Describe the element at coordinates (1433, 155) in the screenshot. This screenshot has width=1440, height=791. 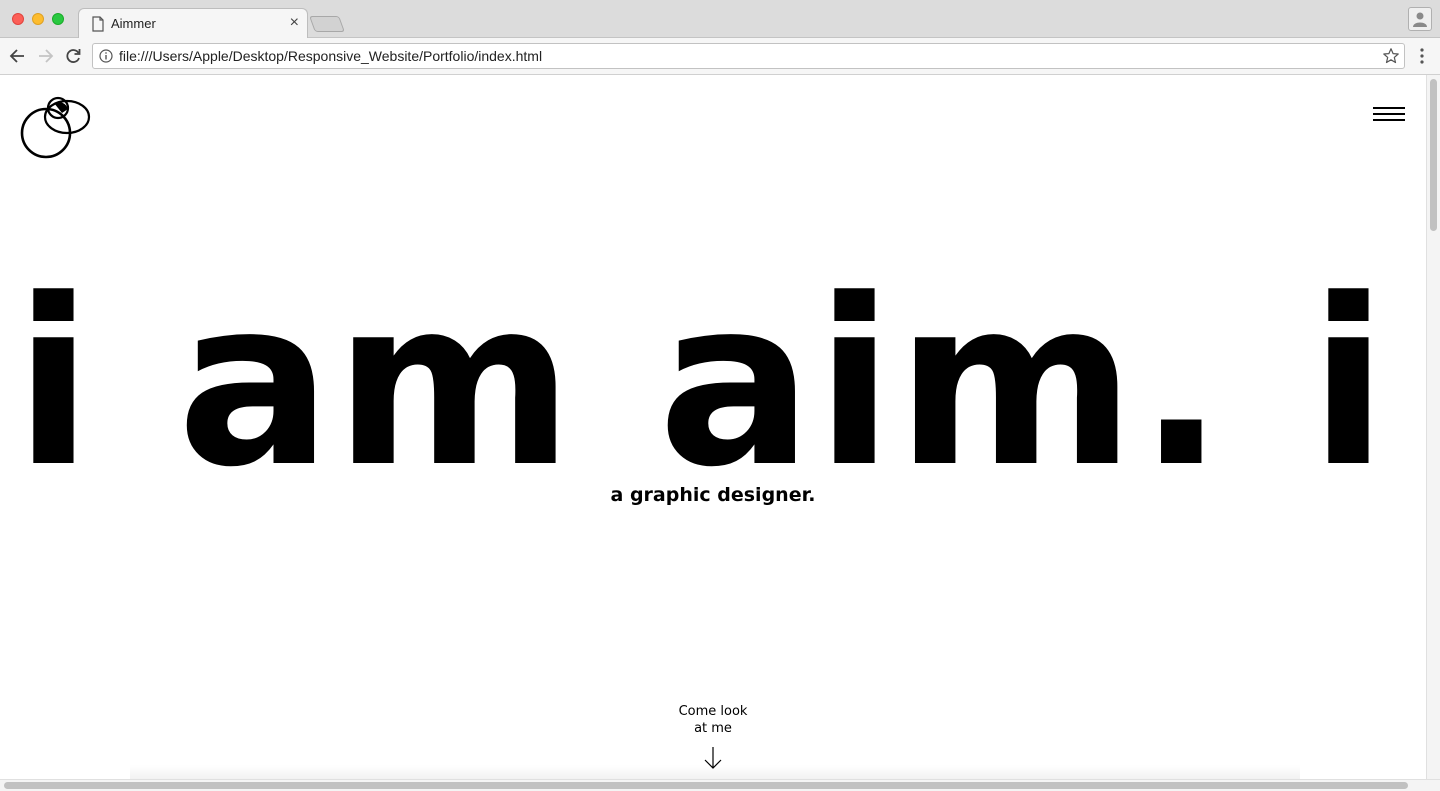
I see `vertical-scroll-thumb` at that location.